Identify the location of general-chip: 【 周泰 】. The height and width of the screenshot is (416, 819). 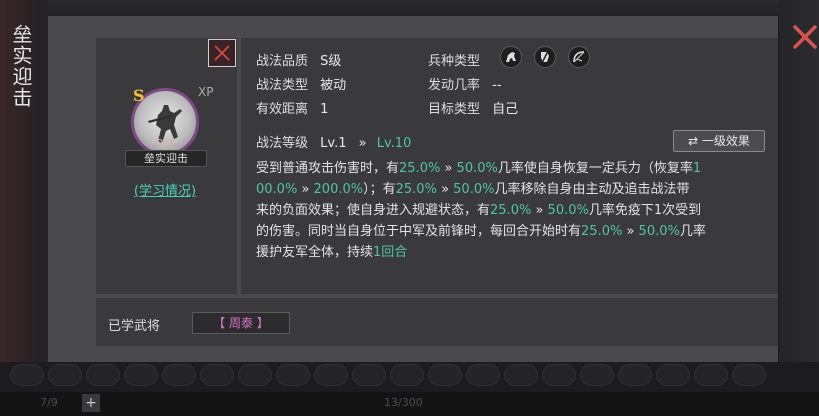
(241, 323).